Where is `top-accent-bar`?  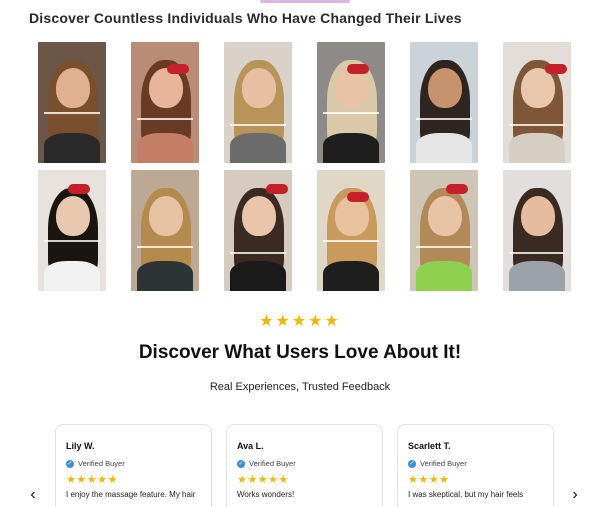
top-accent-bar is located at coordinates (305, 1).